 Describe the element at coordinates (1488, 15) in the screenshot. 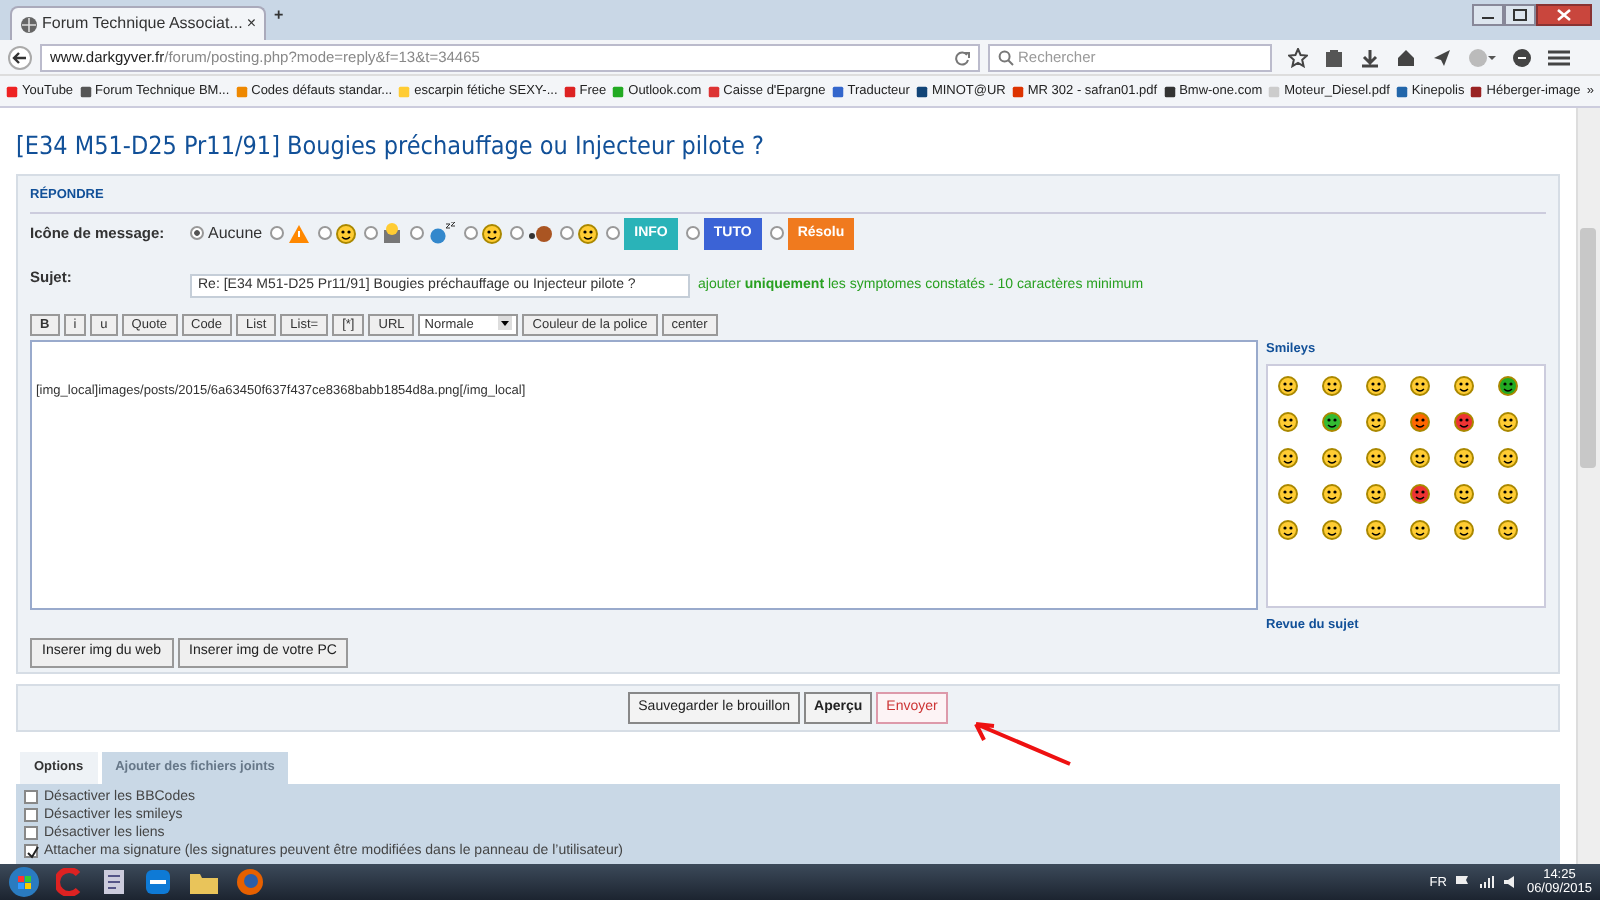

I see `minimize-icon` at that location.